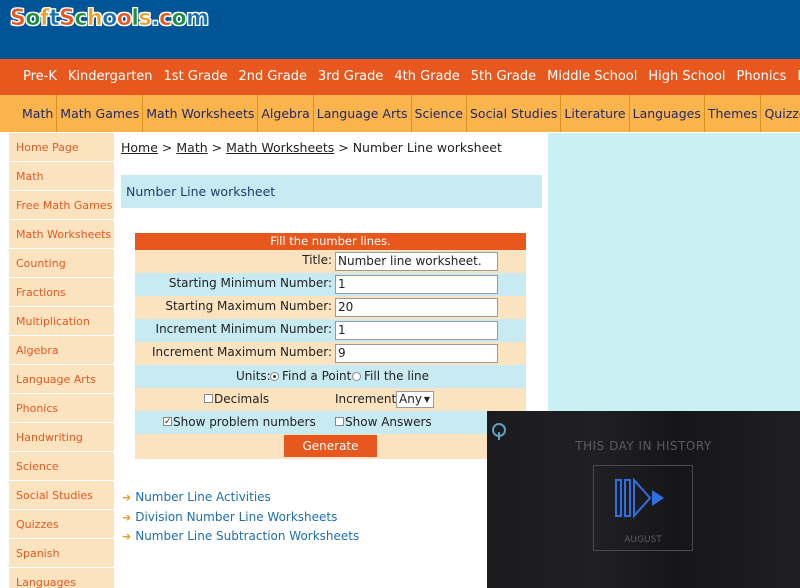  What do you see at coordinates (40, 77) in the screenshot?
I see `primary-nav-item: Pre-K` at bounding box center [40, 77].